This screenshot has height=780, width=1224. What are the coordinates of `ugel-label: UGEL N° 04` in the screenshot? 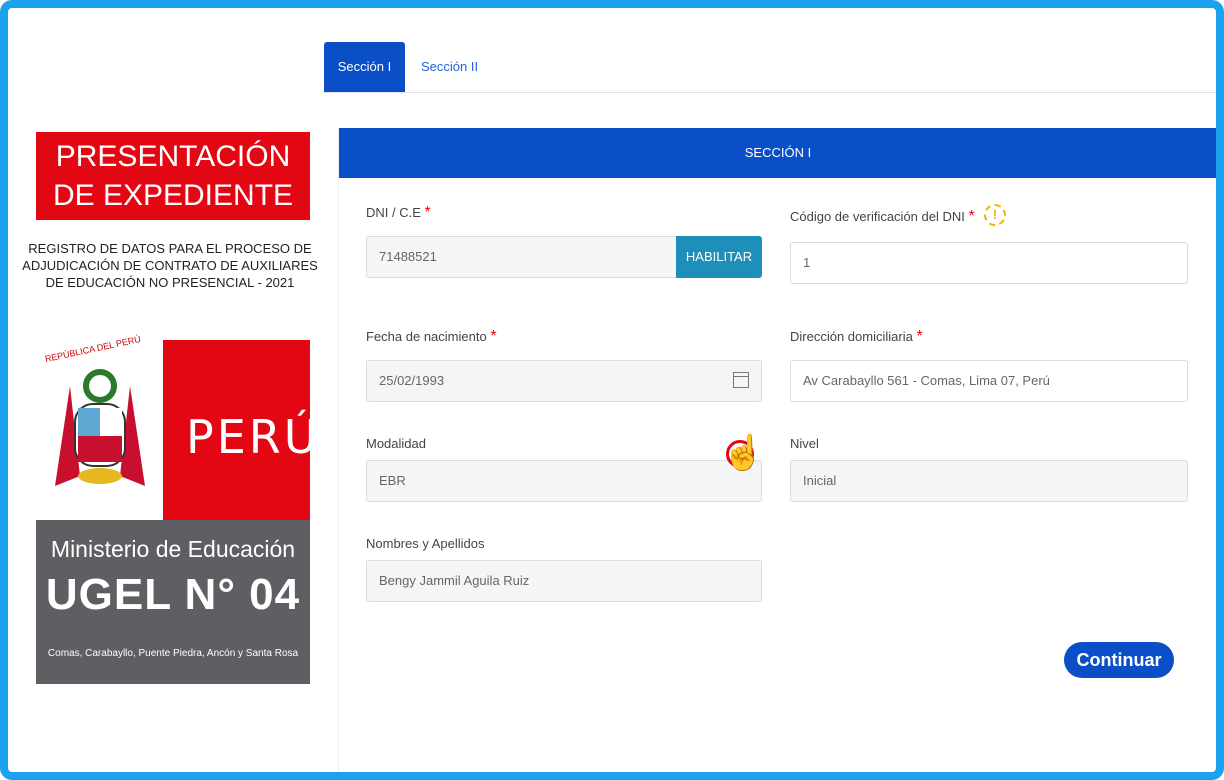 It's located at (173, 594).